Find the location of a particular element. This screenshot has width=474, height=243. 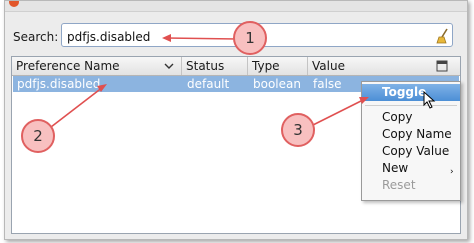

callout-2: 2 is located at coordinates (38, 136).